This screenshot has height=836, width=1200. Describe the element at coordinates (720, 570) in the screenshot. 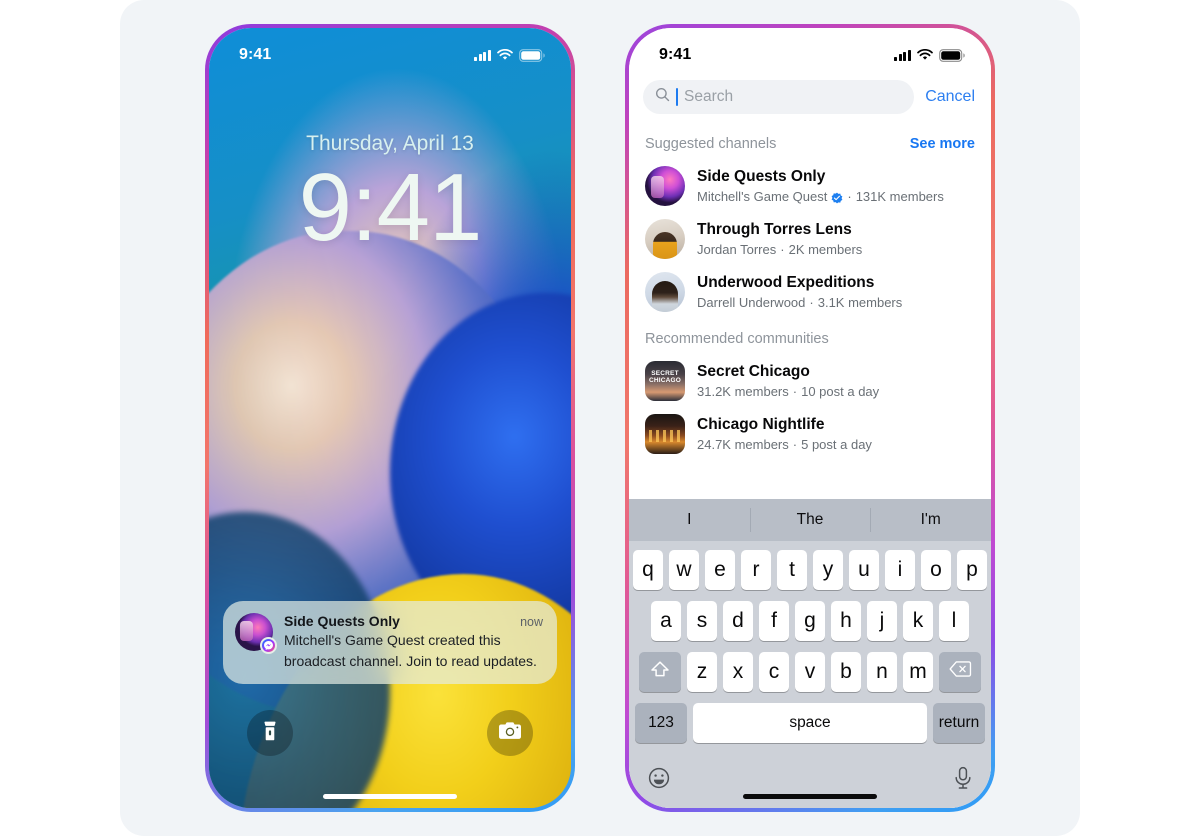

I see `key-e: e` at that location.